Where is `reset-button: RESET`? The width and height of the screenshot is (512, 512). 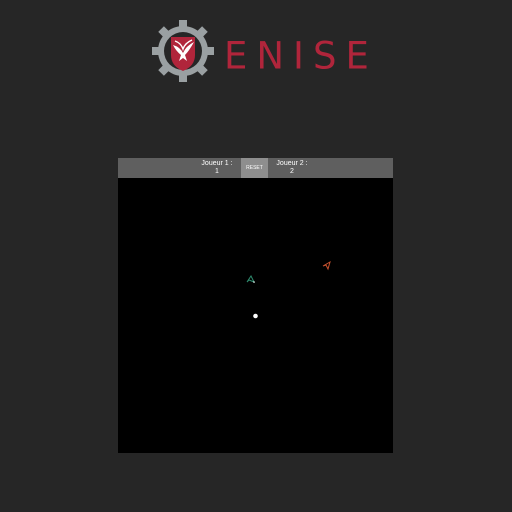 reset-button: RESET is located at coordinates (254, 168).